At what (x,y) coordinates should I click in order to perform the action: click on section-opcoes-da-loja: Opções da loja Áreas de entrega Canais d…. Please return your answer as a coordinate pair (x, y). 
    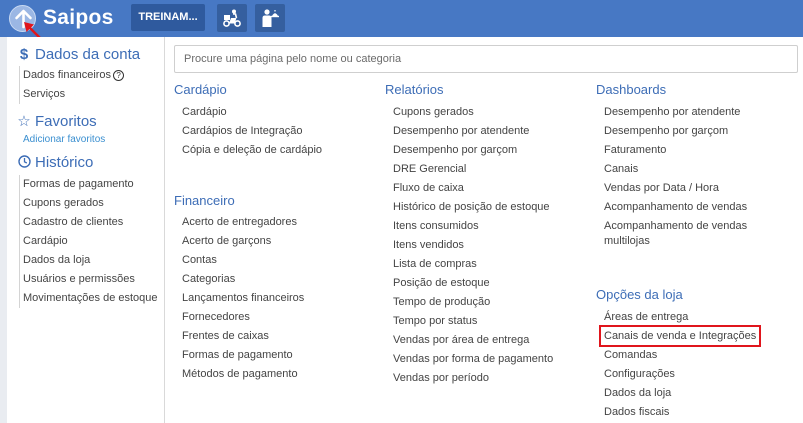
    Looking at the image, I should click on (676, 354).